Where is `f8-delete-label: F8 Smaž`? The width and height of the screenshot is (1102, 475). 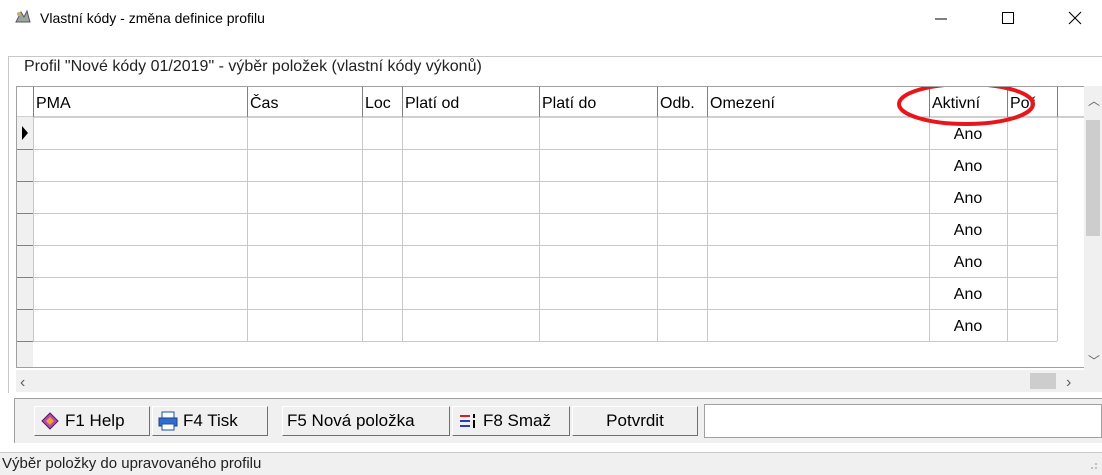
f8-delete-label: F8 Smaž is located at coordinates (517, 420).